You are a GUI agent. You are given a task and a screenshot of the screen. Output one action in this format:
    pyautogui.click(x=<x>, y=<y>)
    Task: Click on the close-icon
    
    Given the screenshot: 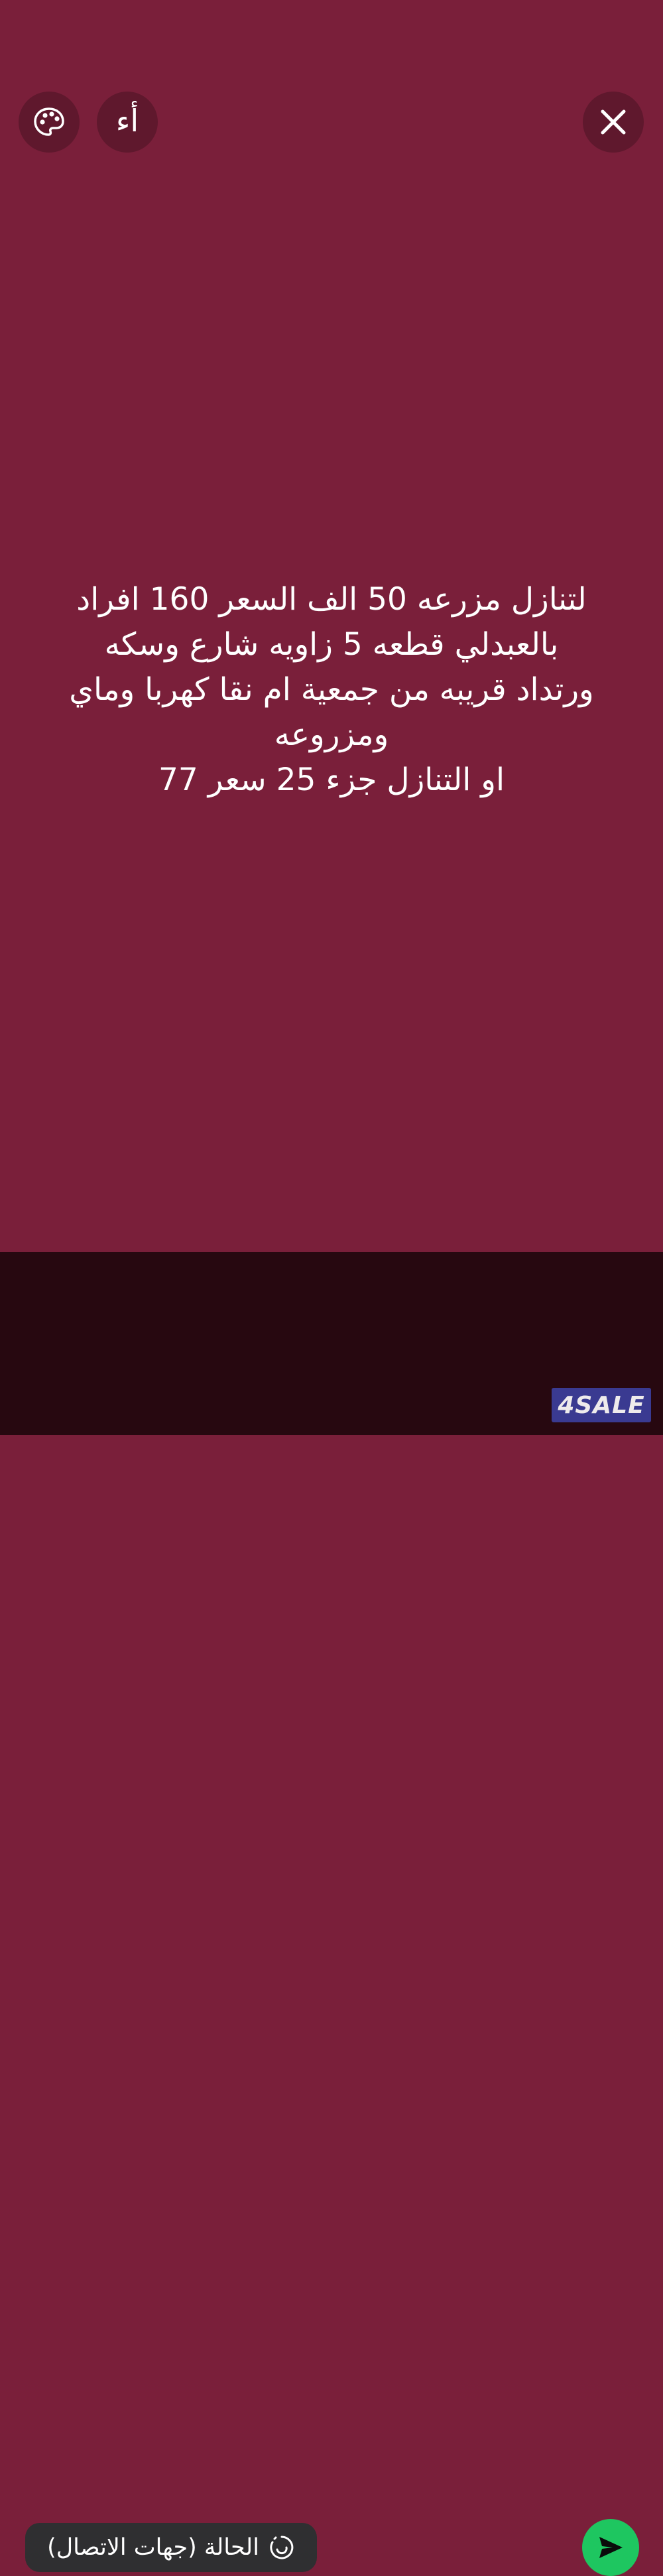 What is the action you would take?
    pyautogui.click(x=613, y=122)
    